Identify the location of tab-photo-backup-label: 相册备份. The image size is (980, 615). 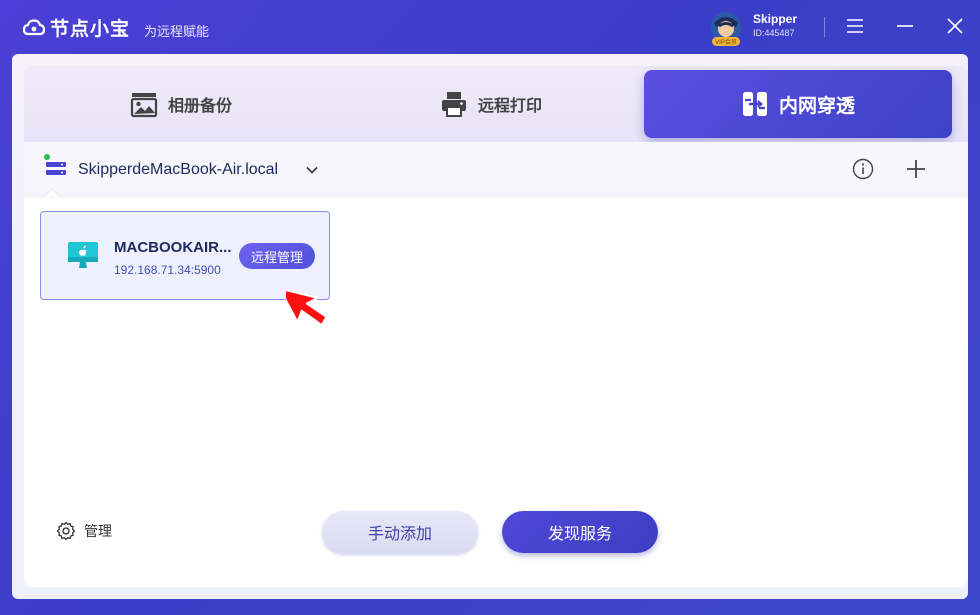
(199, 106).